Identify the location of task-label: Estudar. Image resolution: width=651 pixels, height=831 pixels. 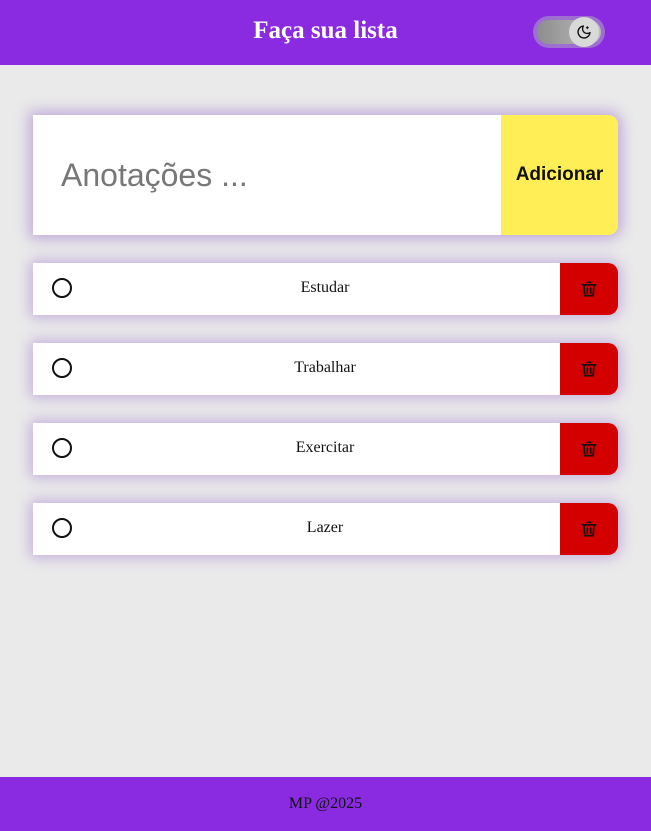
(325, 287).